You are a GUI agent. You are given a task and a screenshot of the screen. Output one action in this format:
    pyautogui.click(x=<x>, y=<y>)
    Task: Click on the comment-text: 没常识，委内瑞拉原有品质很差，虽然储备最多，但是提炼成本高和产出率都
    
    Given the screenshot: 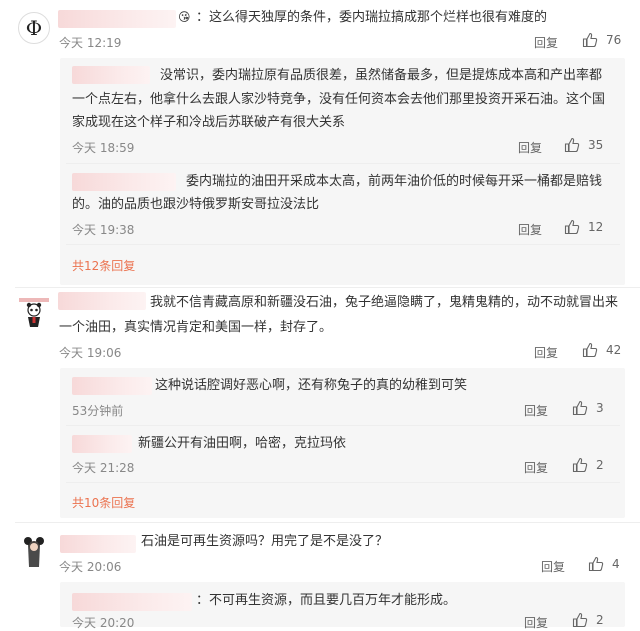 What is the action you would take?
    pyautogui.click(x=381, y=75)
    